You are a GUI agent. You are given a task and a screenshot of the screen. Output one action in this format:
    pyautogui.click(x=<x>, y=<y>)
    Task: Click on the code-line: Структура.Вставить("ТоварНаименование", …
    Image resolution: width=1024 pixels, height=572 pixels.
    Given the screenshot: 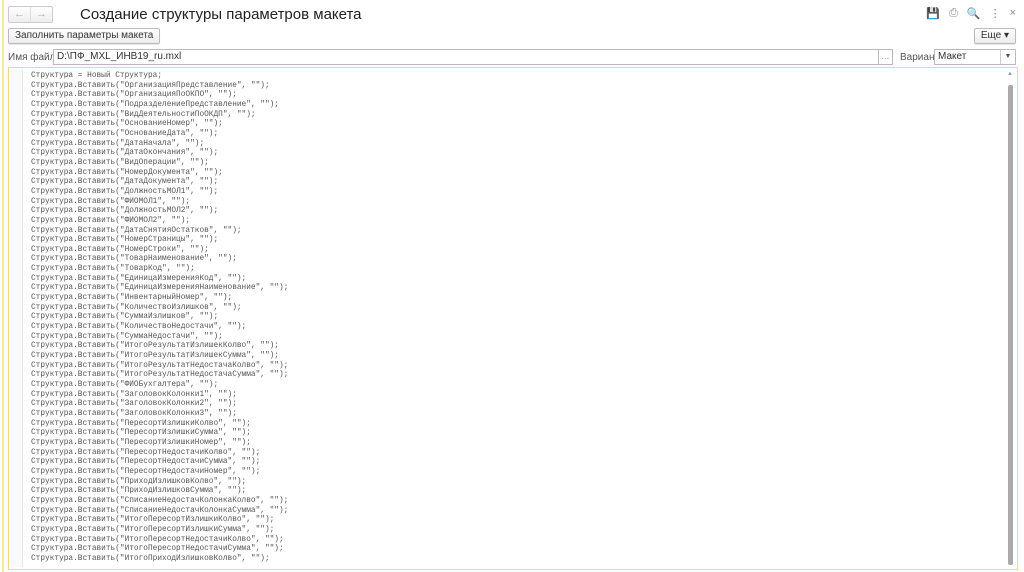 What is the action you would take?
    pyautogui.click(x=134, y=259)
    